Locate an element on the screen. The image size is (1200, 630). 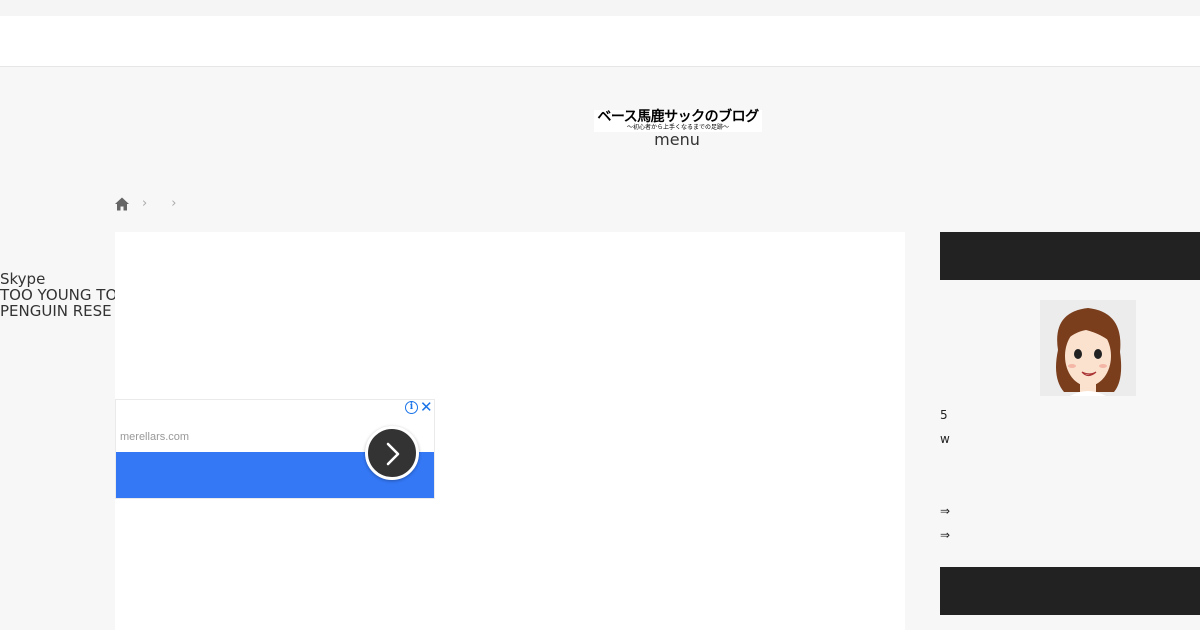
sns-item-penguin: PENGUIN RESE is located at coordinates (57, 311).